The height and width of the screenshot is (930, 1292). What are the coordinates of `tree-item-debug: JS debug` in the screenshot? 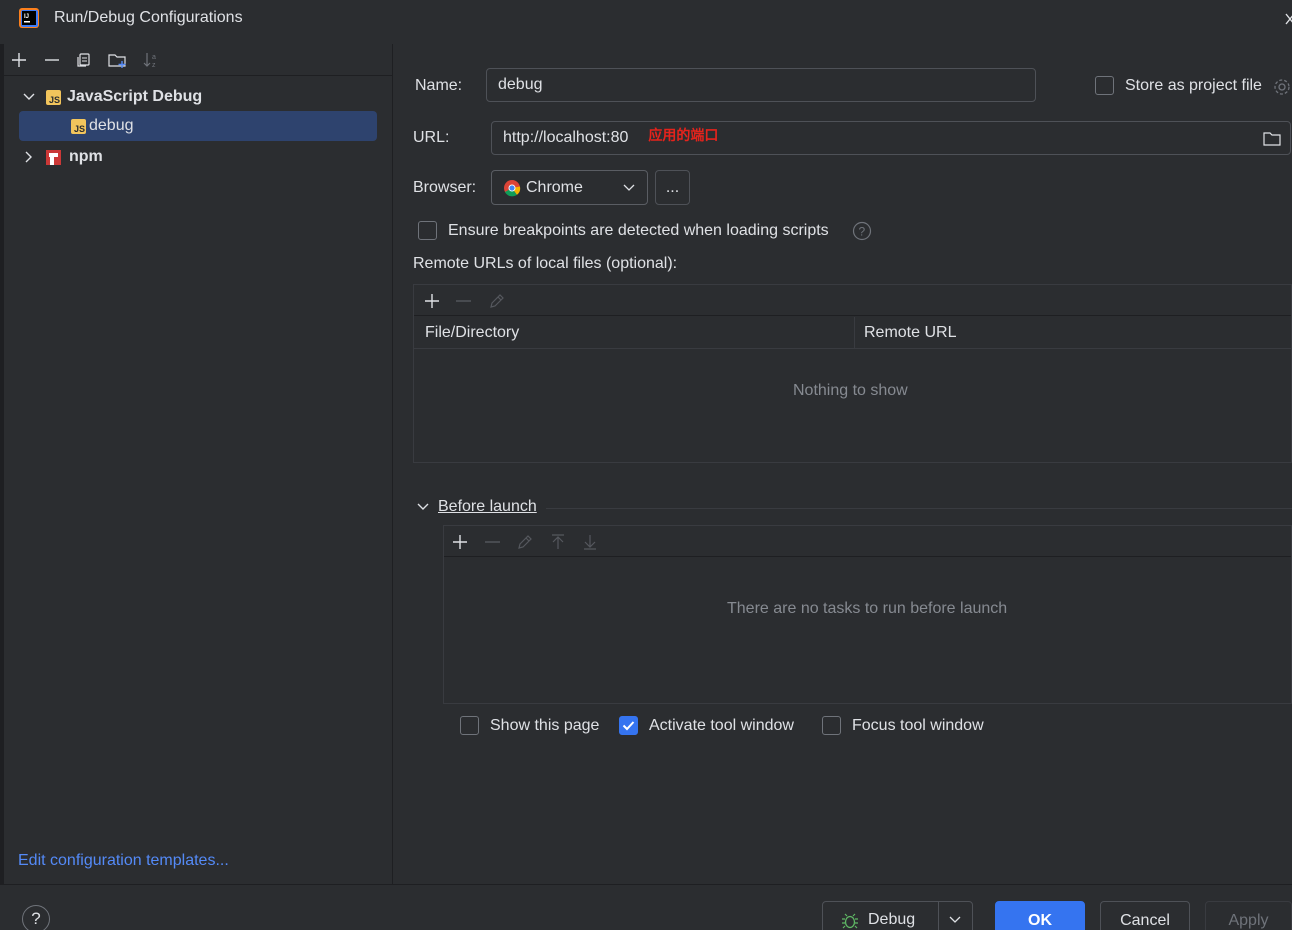 It's located at (198, 126).